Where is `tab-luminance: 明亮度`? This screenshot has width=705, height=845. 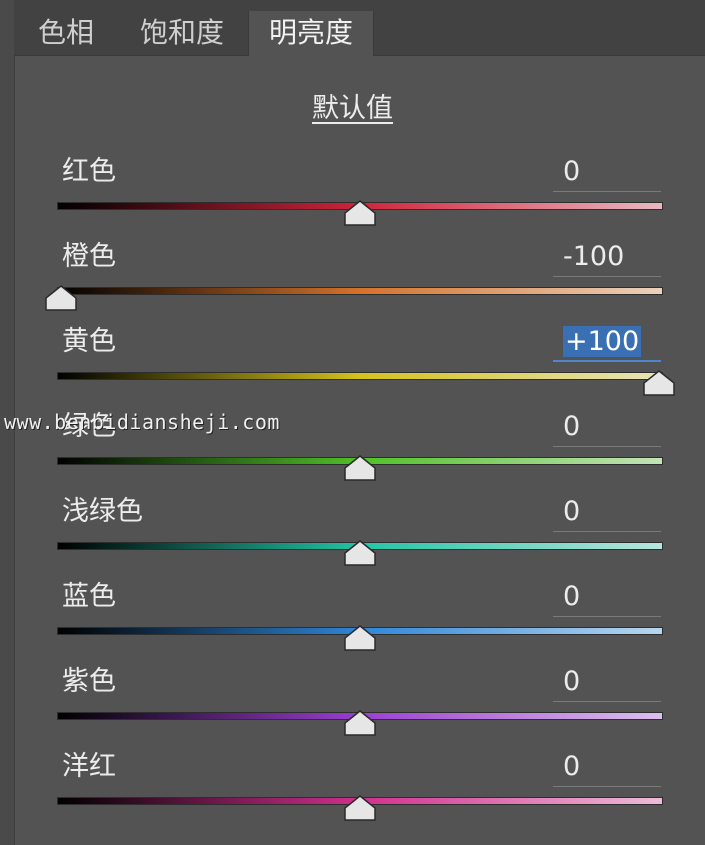 tab-luminance: 明亮度 is located at coordinates (311, 33).